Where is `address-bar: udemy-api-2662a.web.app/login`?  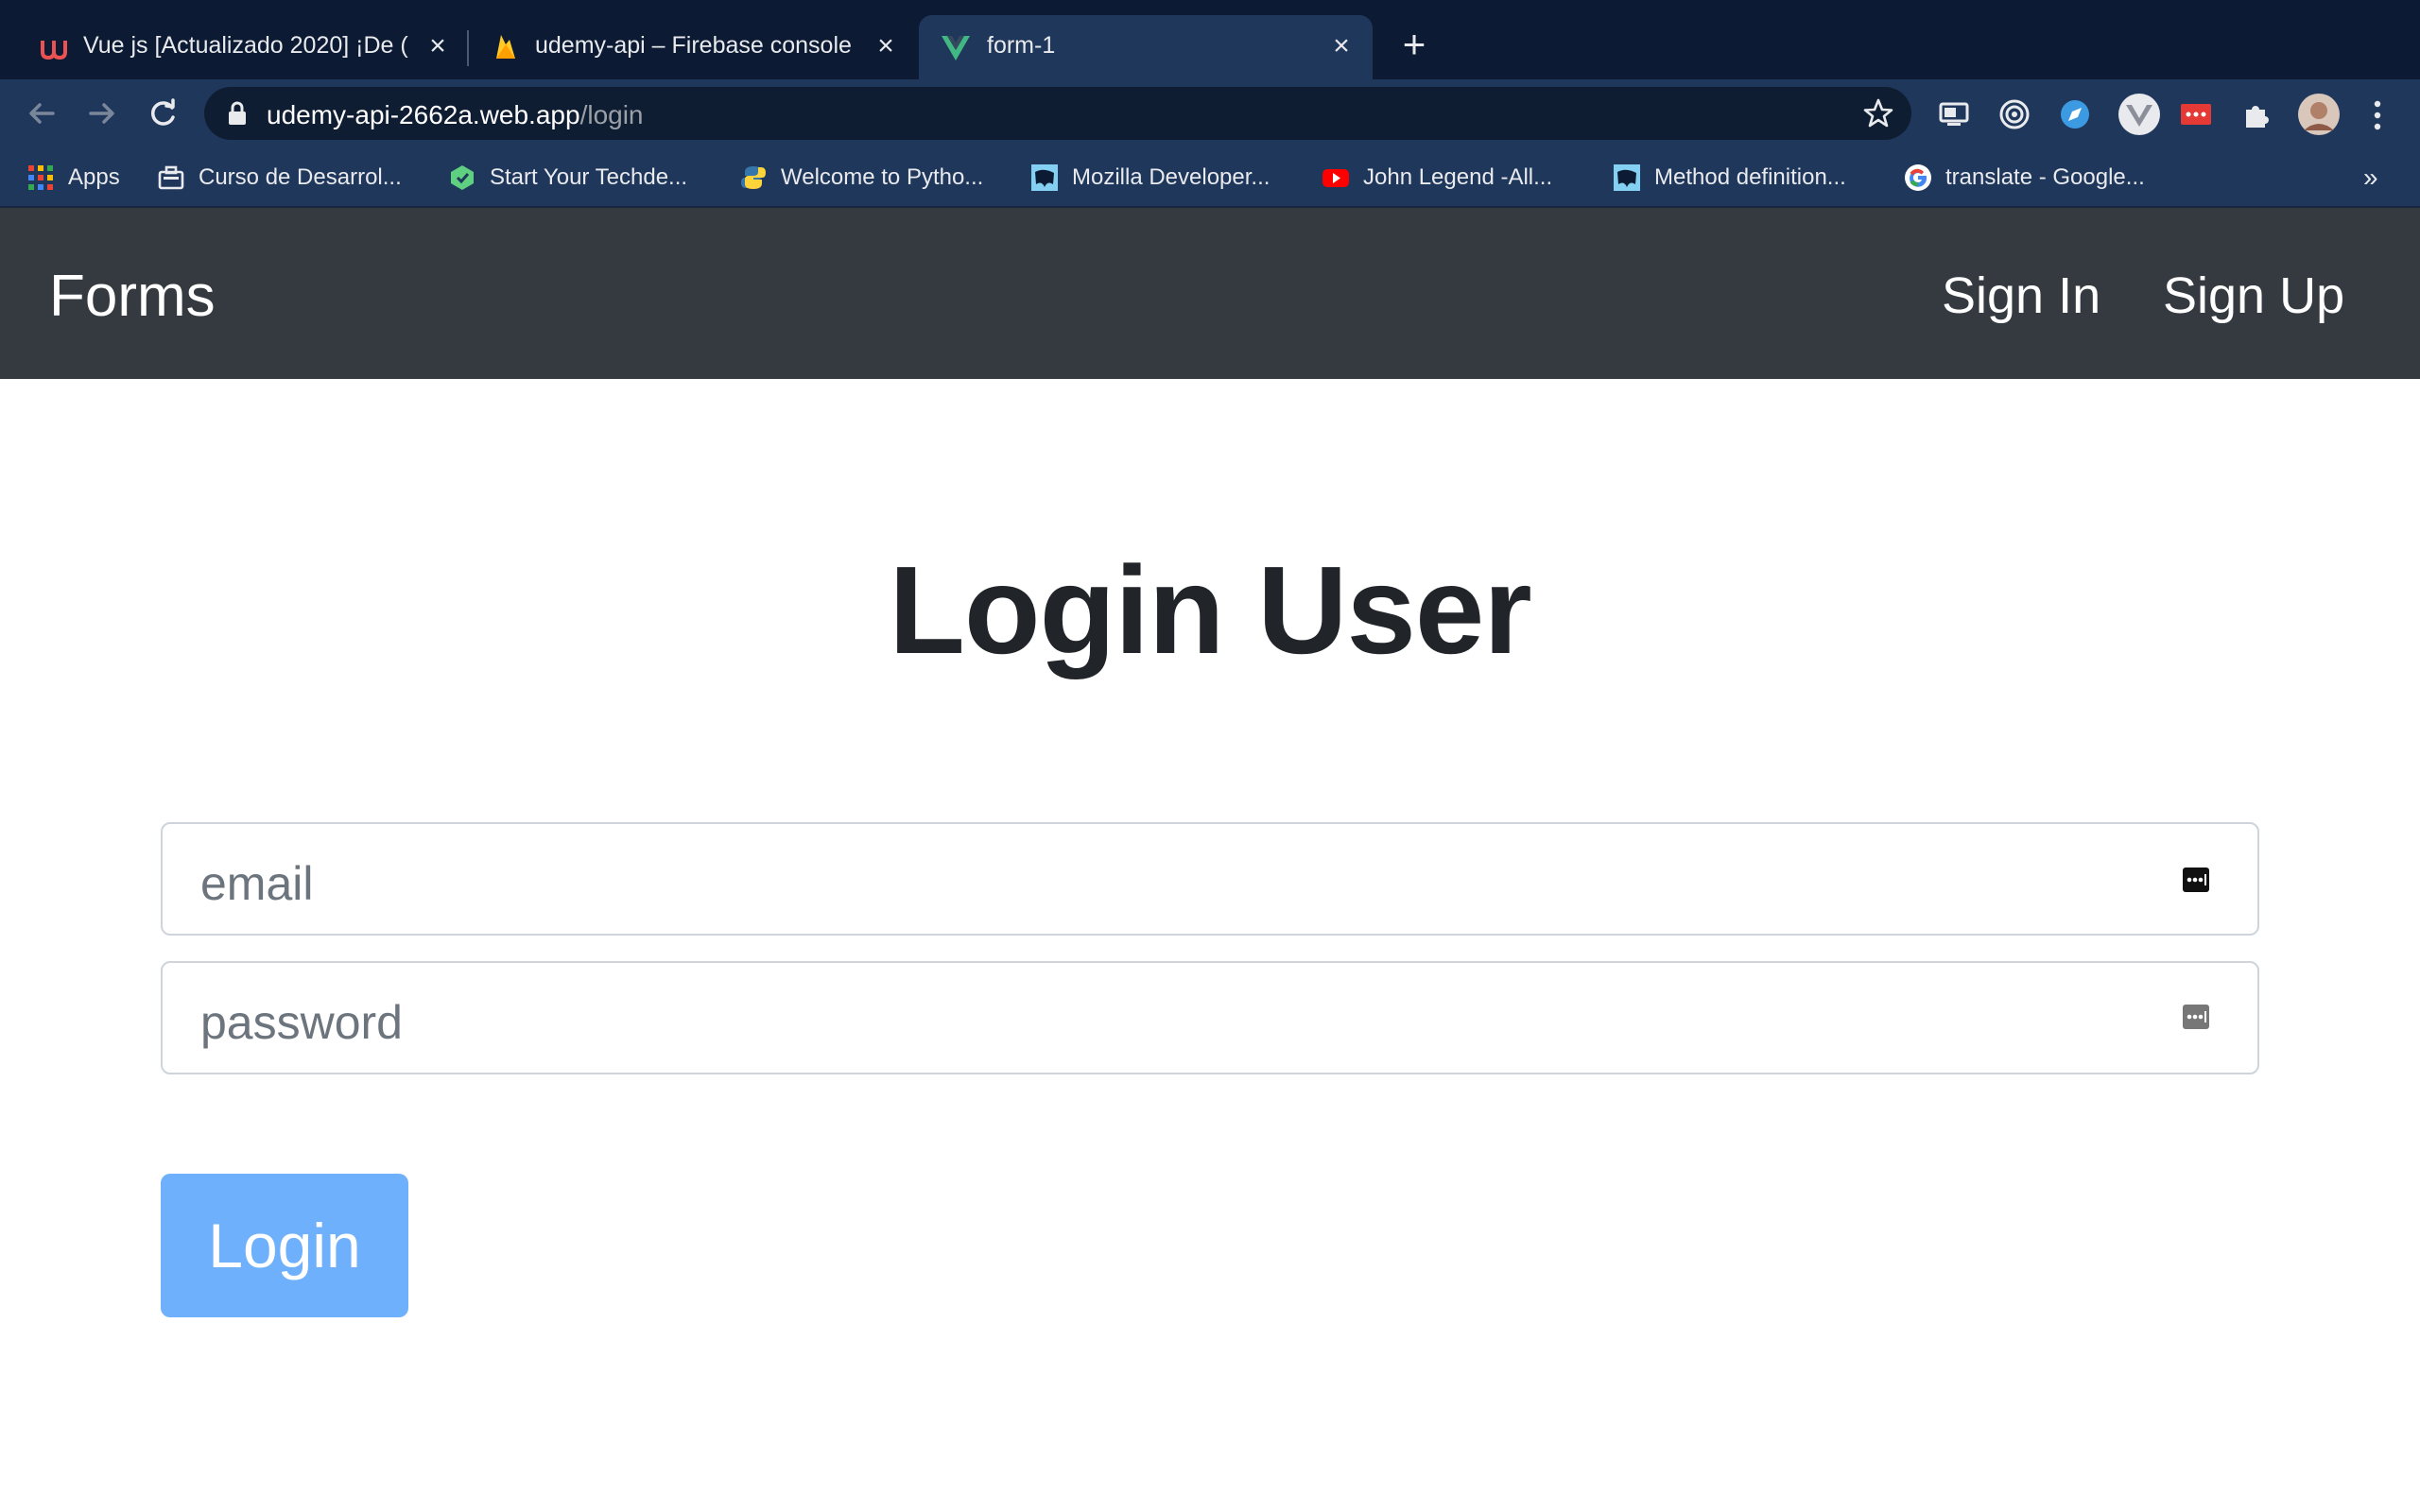
address-bar: udemy-api-2662a.web.app/login is located at coordinates (1057, 113).